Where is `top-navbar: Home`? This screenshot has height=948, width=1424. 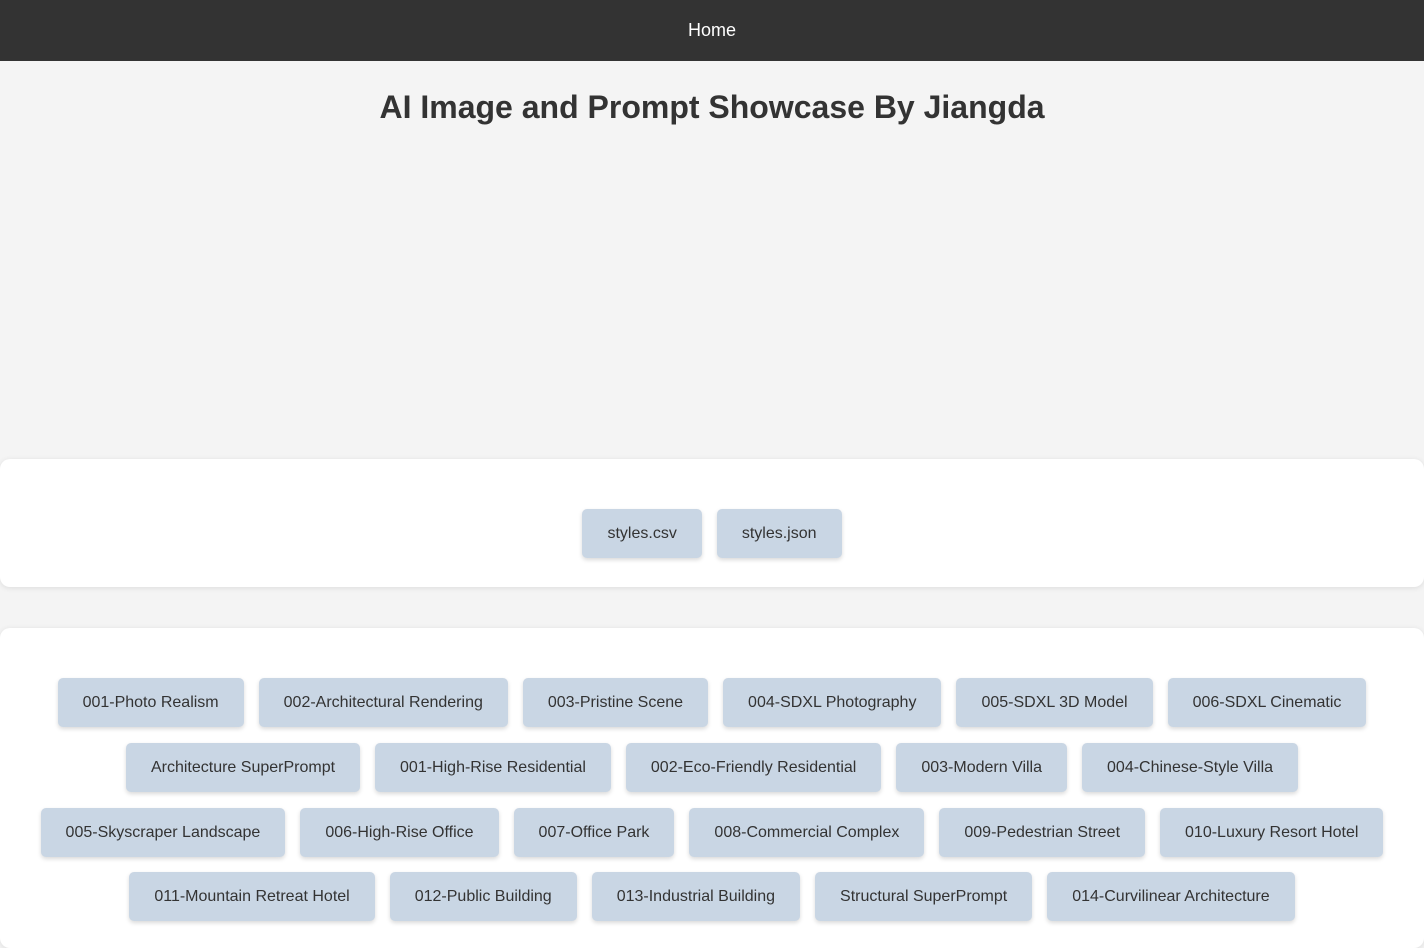 top-navbar: Home is located at coordinates (712, 30).